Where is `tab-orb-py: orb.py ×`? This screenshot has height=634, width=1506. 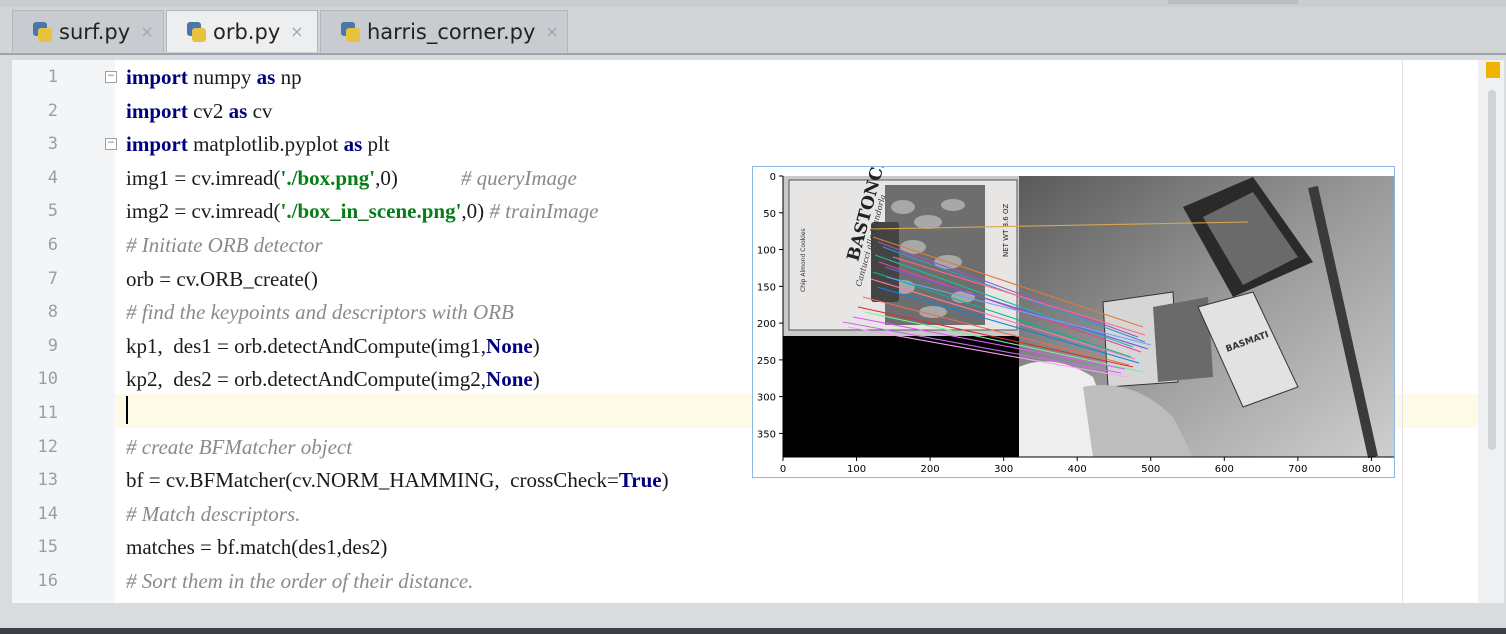 tab-orb-py: orb.py × is located at coordinates (242, 31).